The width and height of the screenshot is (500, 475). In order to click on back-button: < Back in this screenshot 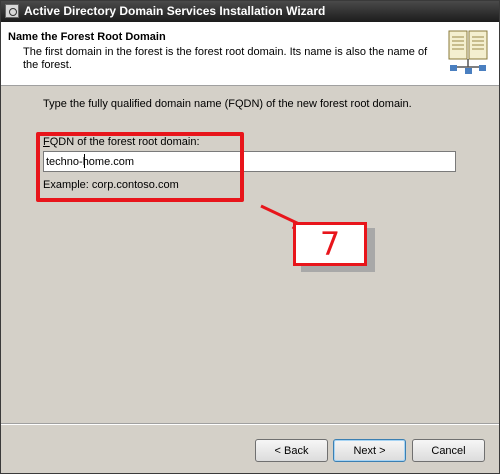, I will do `click(291, 450)`.